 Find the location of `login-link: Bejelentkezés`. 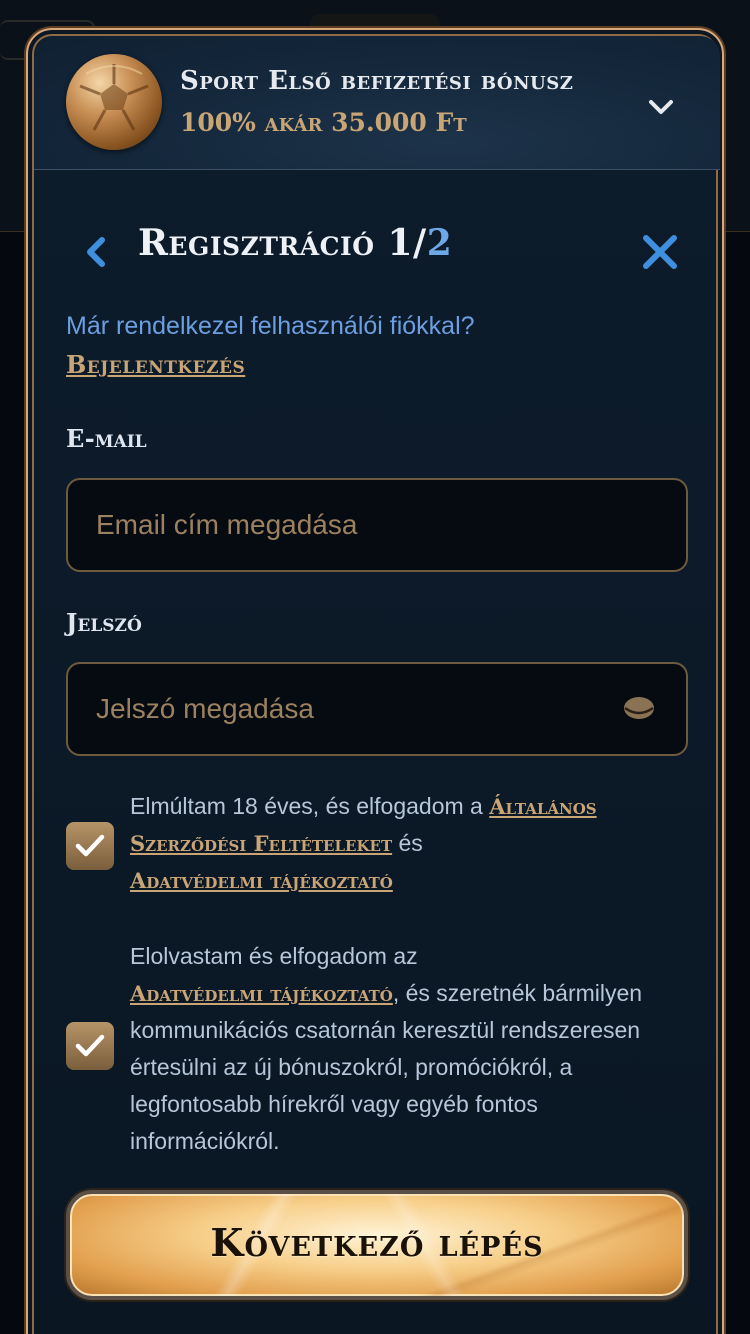

login-link: Bejelentkezés is located at coordinates (155, 364).